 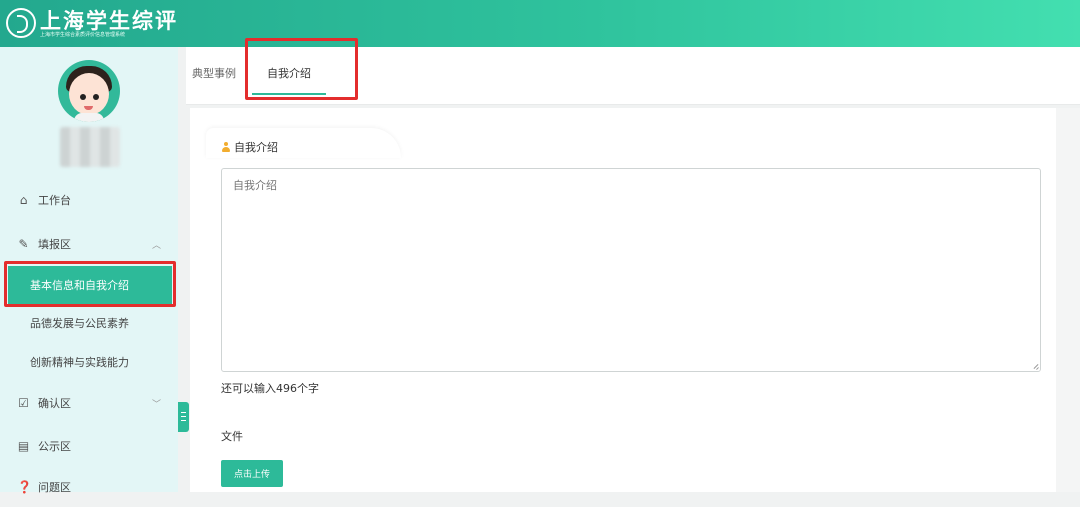 What do you see at coordinates (252, 473) in the screenshot?
I see `upload-button: 点击上传` at bounding box center [252, 473].